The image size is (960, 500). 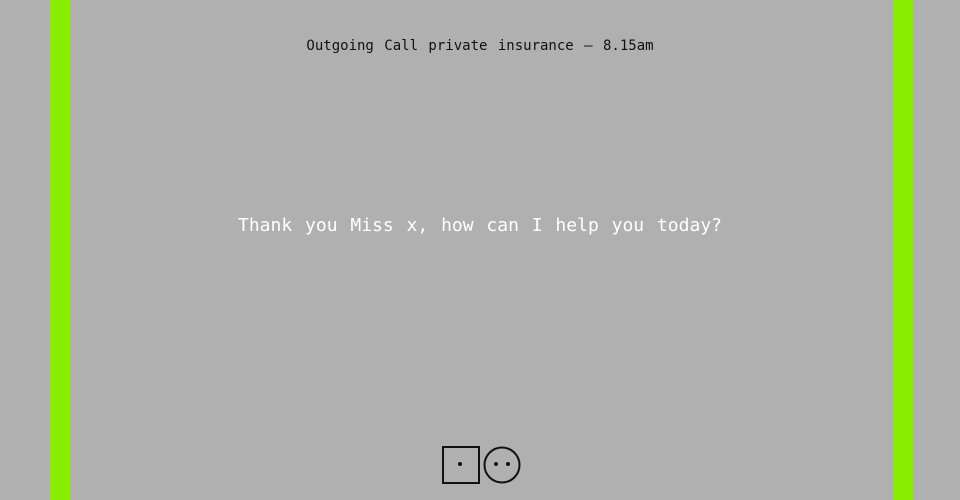 I want to click on call-status-header: Outgoing Call private insurance – 8.15am, so click(x=480, y=46).